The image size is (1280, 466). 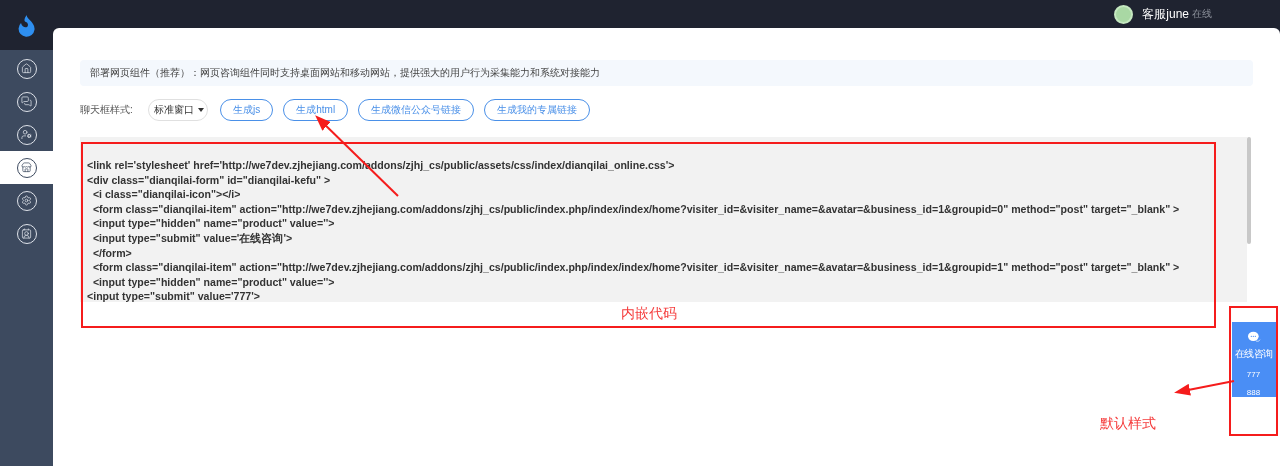 What do you see at coordinates (111, 253) in the screenshot?
I see `code-line: </form>` at bounding box center [111, 253].